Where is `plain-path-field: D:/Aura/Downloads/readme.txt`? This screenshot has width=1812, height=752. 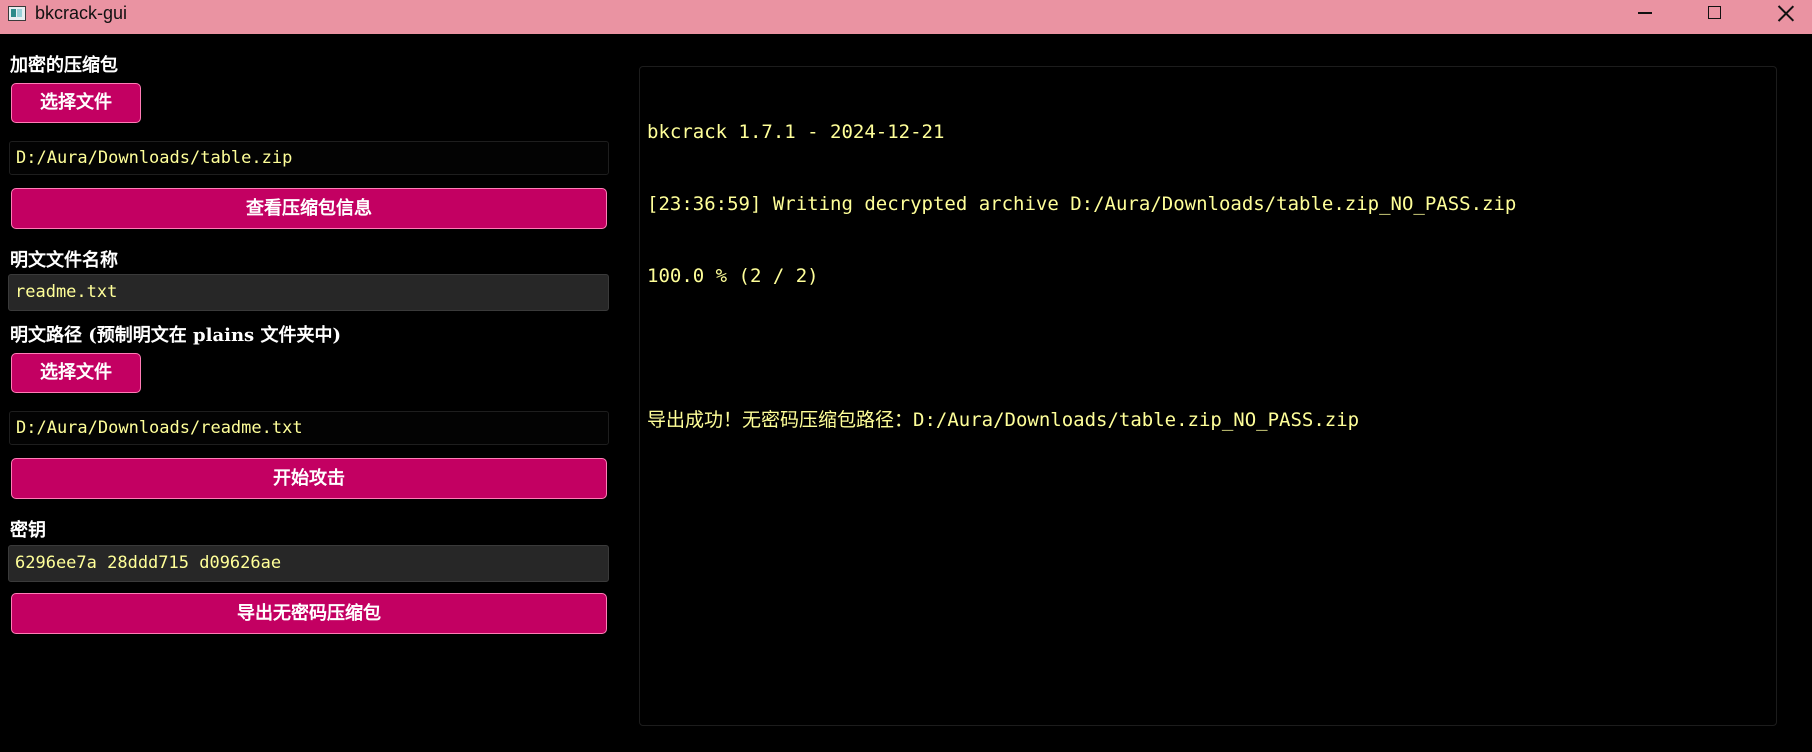
plain-path-field: D:/Aura/Downloads/readme.txt is located at coordinates (309, 428).